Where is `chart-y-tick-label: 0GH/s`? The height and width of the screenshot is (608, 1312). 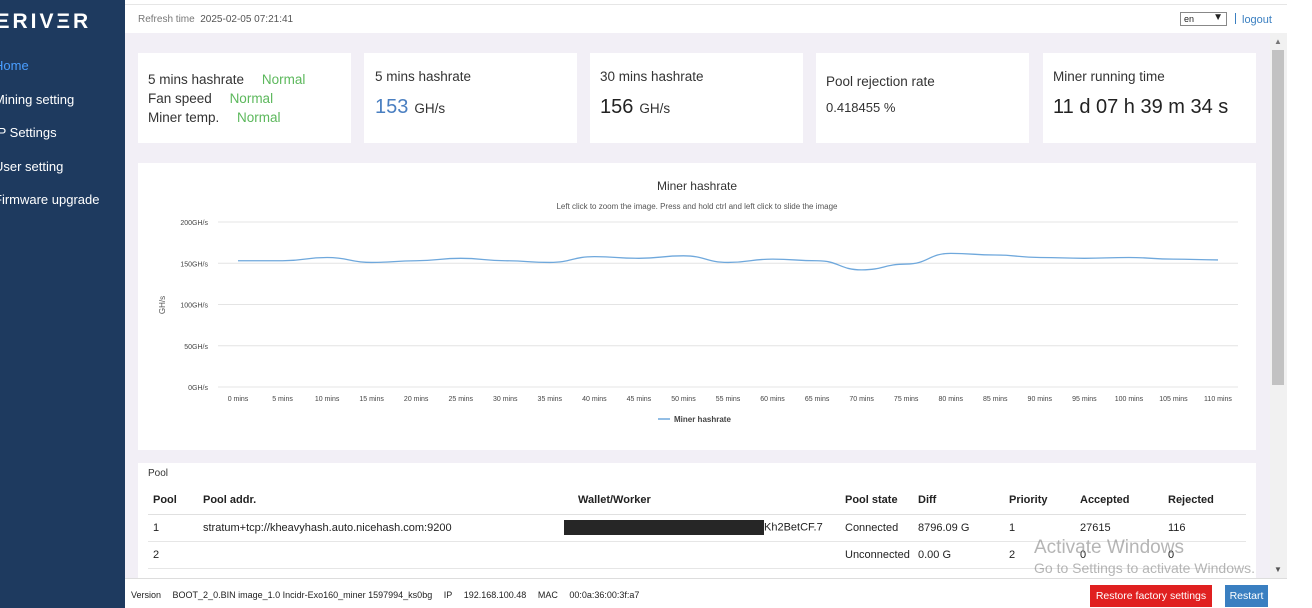
chart-y-tick-label: 0GH/s is located at coordinates (198, 388).